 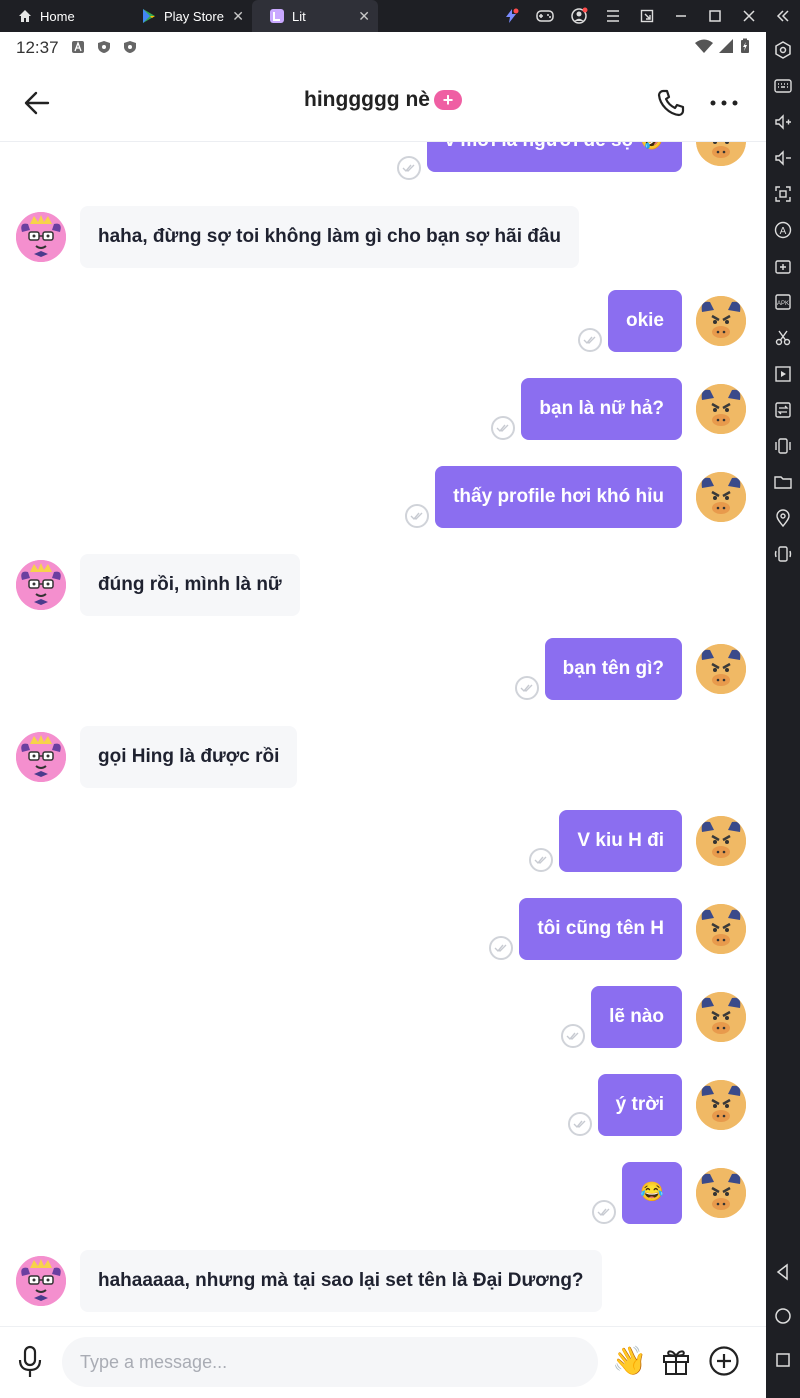 What do you see at coordinates (783, 446) in the screenshot?
I see `shake-icon` at bounding box center [783, 446].